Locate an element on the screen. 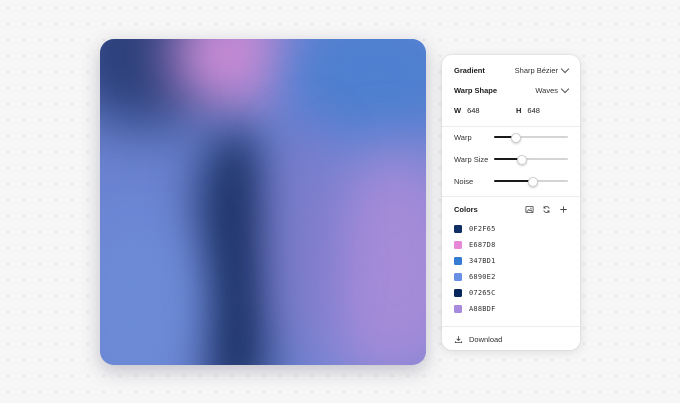 The image size is (680, 403). plus-icon is located at coordinates (563, 209).